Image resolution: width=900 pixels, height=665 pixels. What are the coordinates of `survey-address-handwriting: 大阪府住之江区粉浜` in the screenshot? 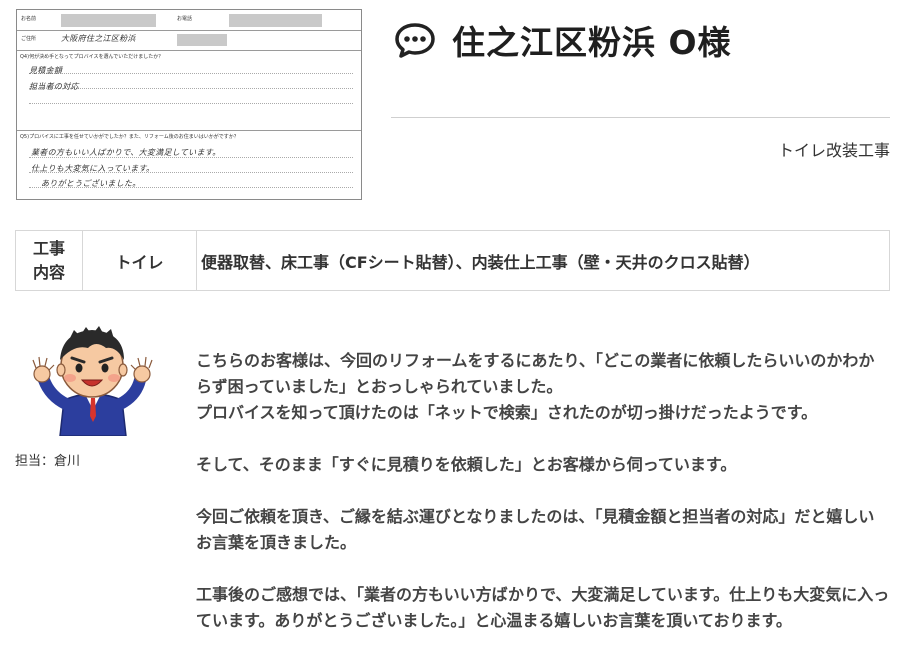 It's located at (98, 38).